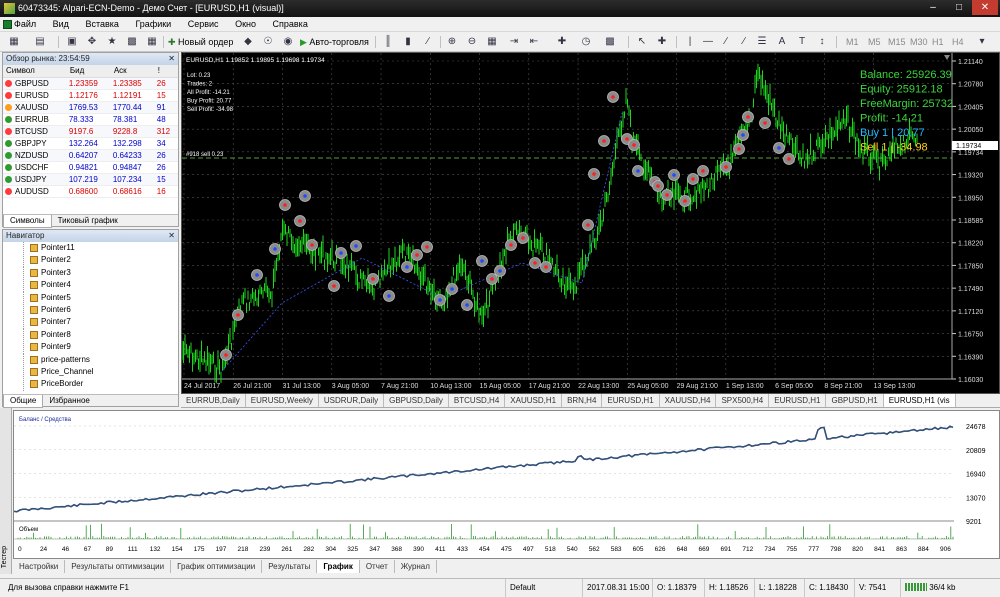  I want to click on auto-scroll-icon: ⇥, so click(514, 42).